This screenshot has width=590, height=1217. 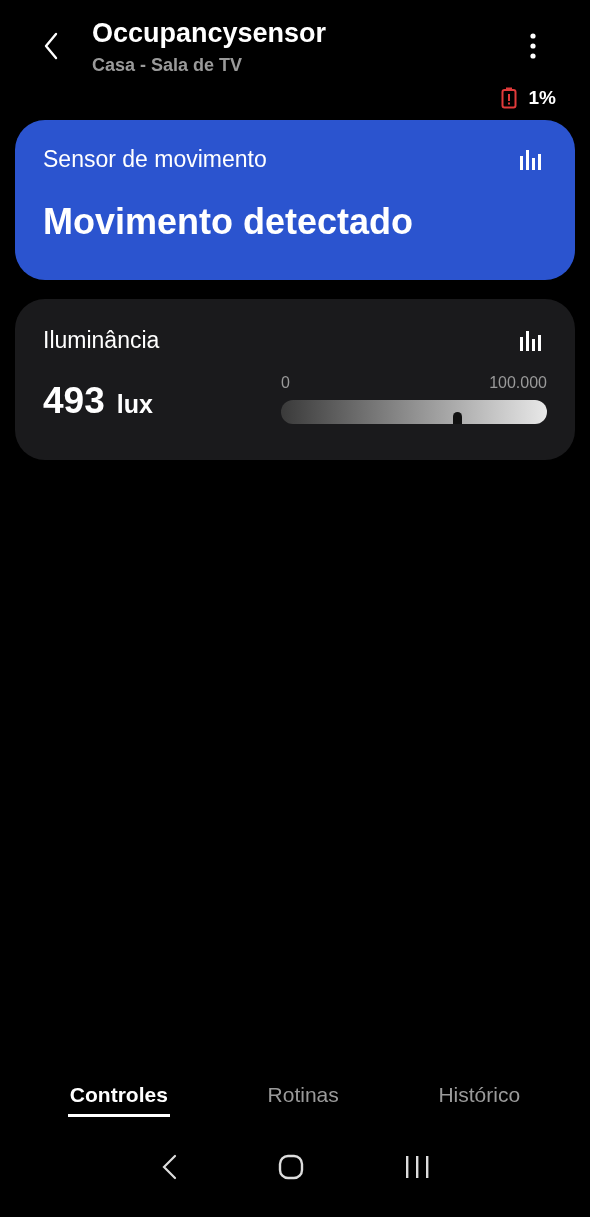 I want to click on illuminance-card: Iluminância 493 lux 0 100.000, so click(x=295, y=379).